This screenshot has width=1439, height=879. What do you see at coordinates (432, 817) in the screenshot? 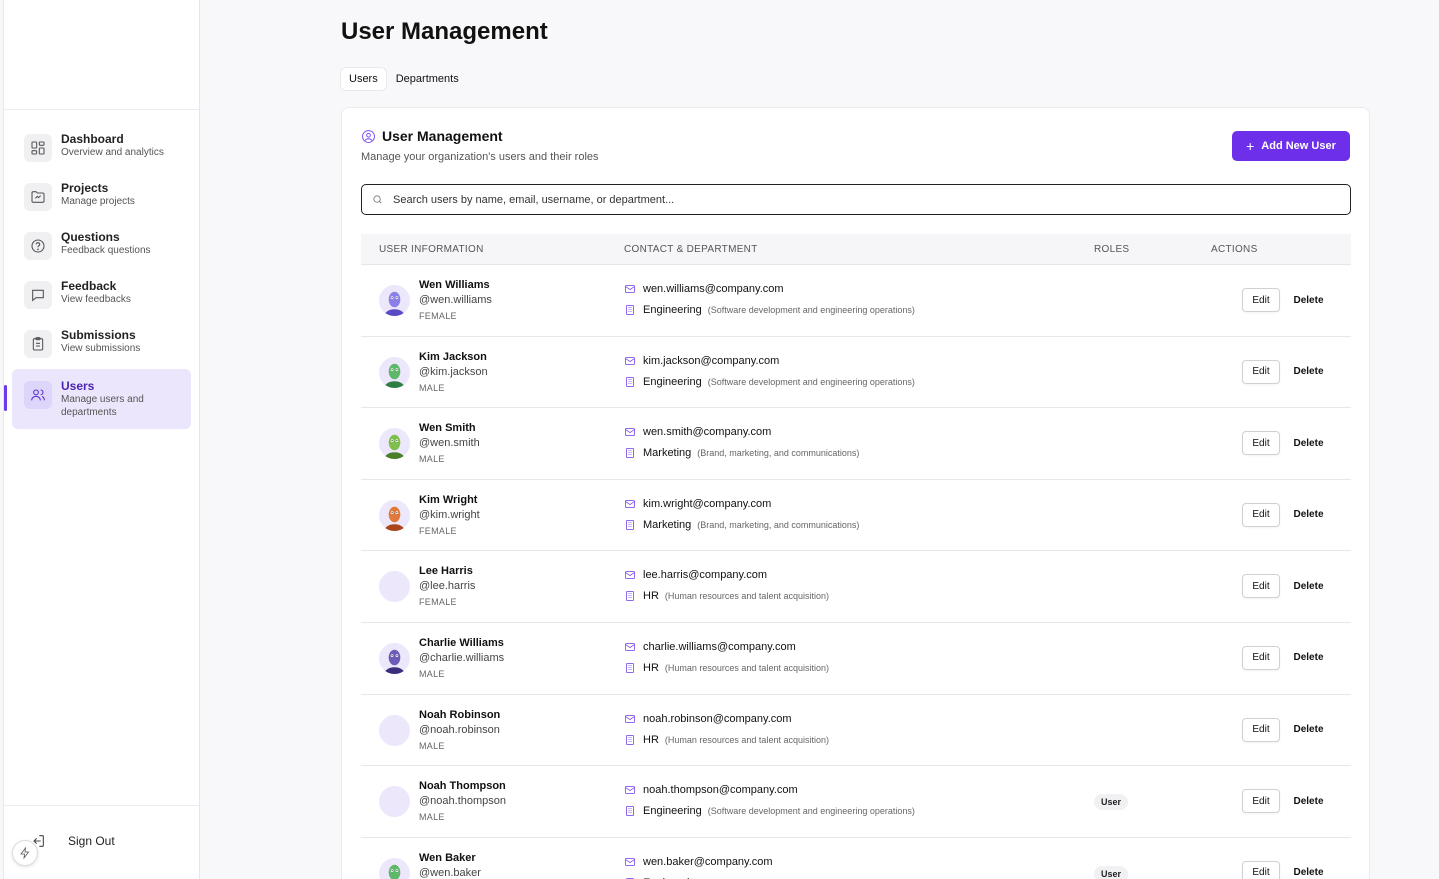
I see `user-gender: MALE` at bounding box center [432, 817].